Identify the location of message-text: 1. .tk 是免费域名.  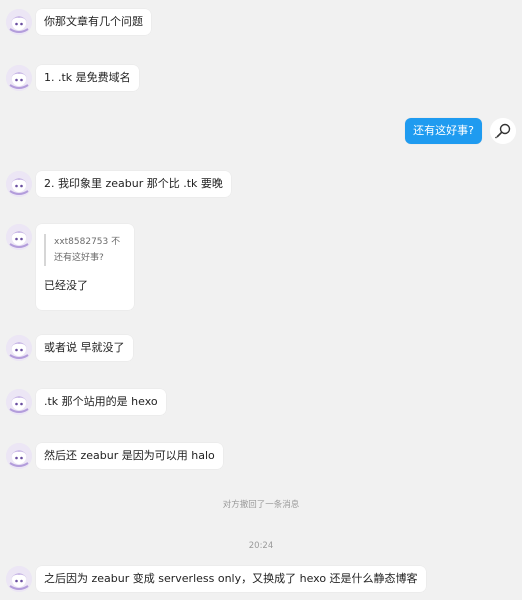
(87, 77).